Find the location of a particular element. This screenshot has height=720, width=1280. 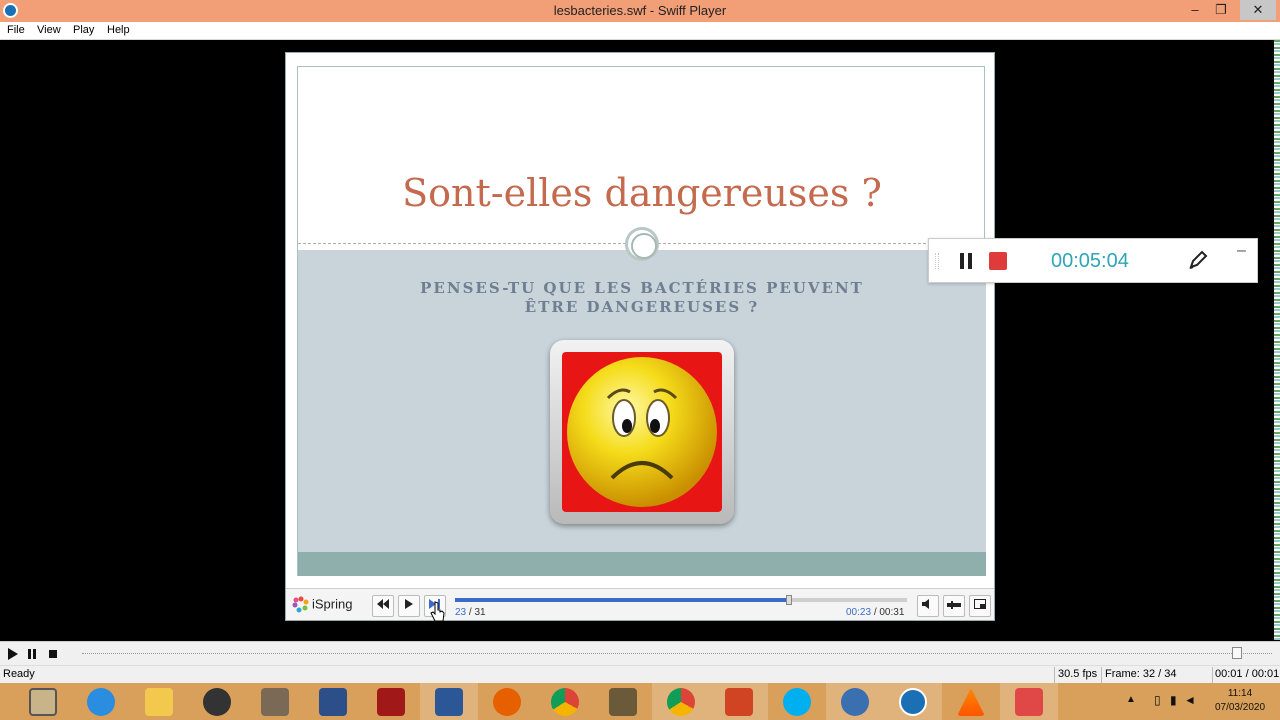

screen-recorder-widget: 00:05:04 – is located at coordinates (1093, 260).